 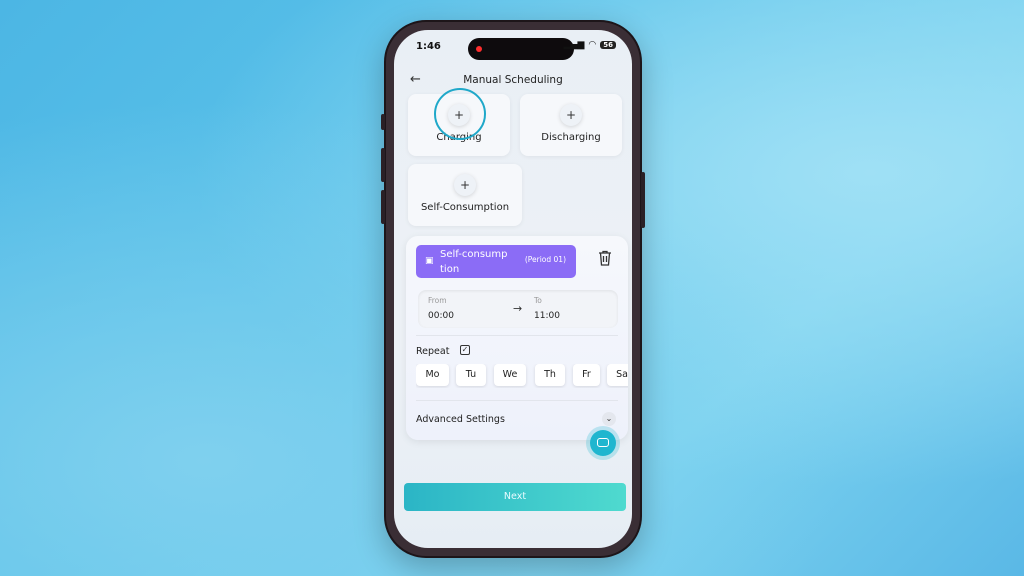 What do you see at coordinates (428, 46) in the screenshot?
I see `status-time: 1:46` at bounding box center [428, 46].